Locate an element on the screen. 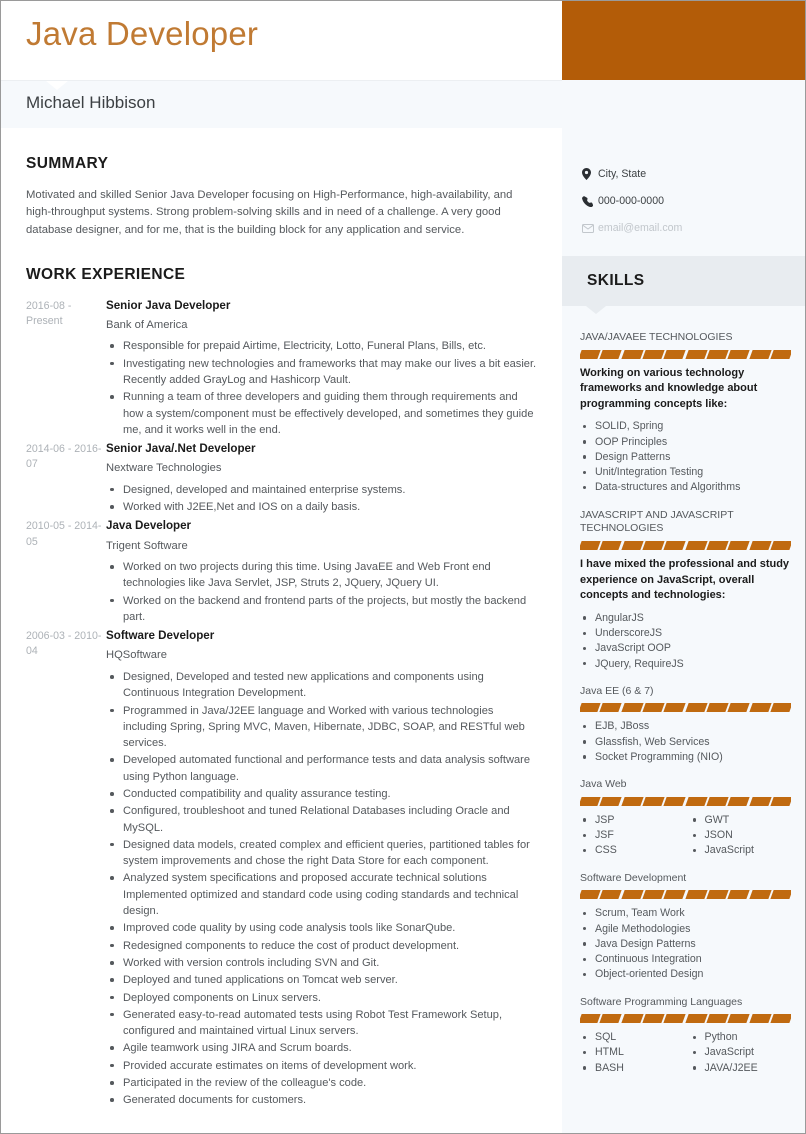 The height and width of the screenshot is (1134, 806). skills-heading: SKILLS is located at coordinates (616, 280).